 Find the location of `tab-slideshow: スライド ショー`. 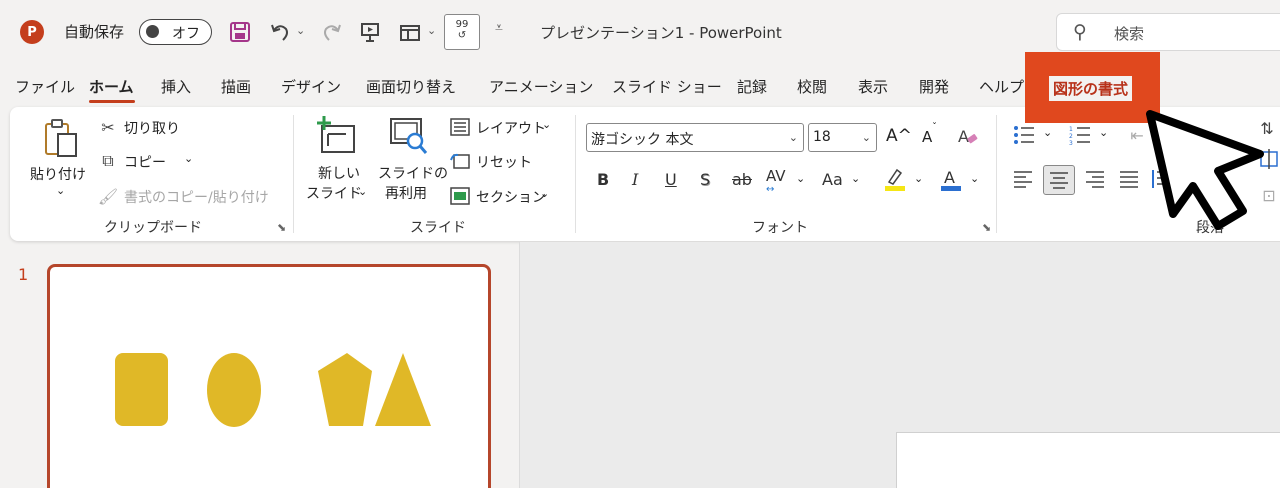

tab-slideshow: スライド ショー is located at coordinates (667, 86).